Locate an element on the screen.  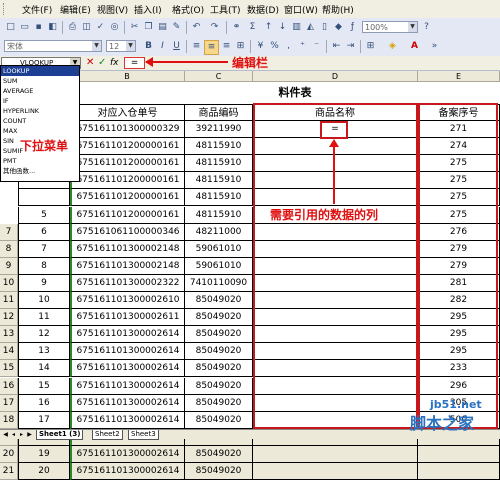
cell-a: 9 is located at coordinates (44, 283).